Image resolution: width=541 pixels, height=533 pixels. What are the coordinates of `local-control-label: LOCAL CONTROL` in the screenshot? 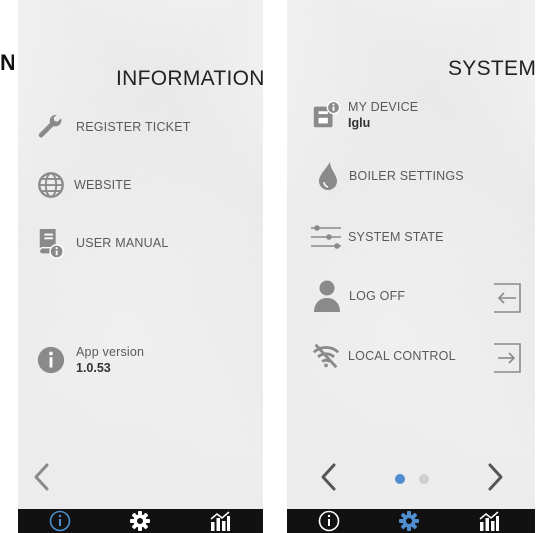 It's located at (402, 356).